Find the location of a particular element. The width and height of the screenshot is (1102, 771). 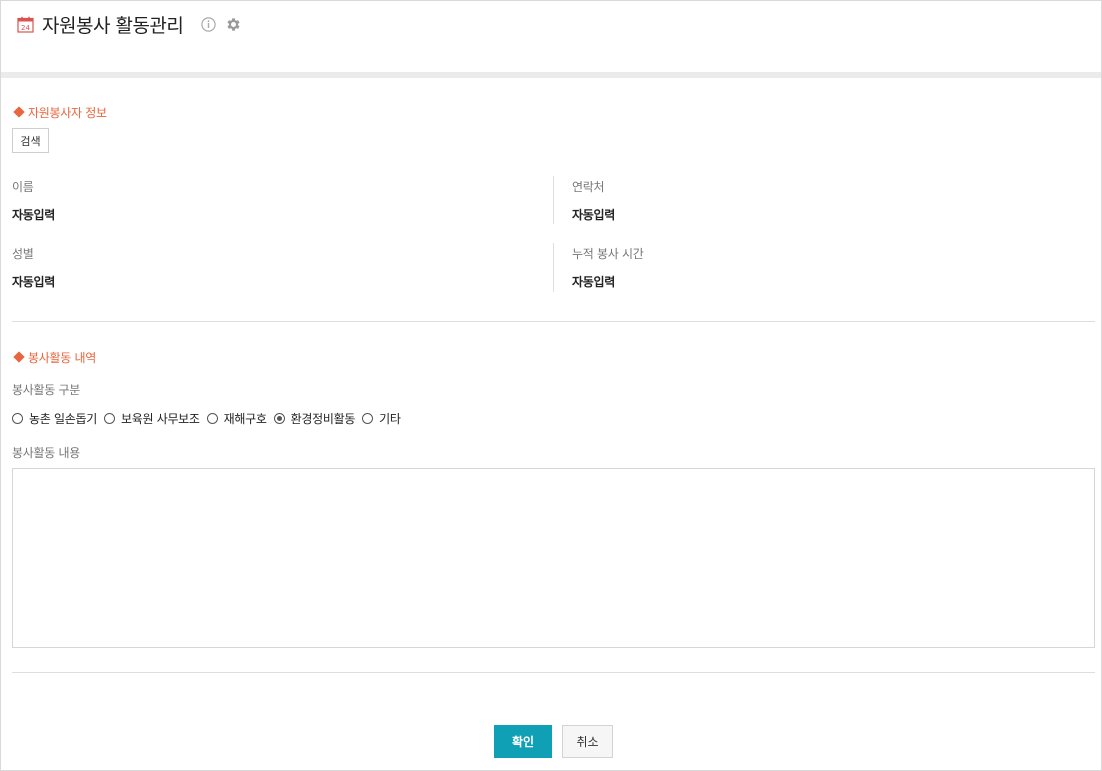

name-value: 자동입력 is located at coordinates (33, 215).